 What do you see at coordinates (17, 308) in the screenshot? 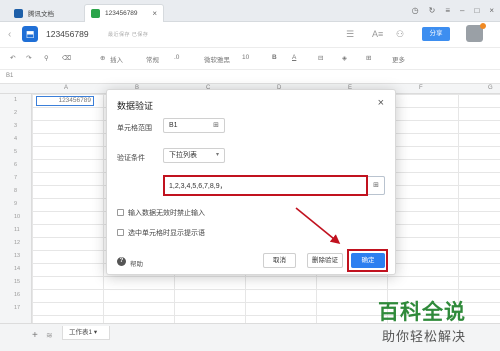
I see `row-header: 17` at bounding box center [17, 308].